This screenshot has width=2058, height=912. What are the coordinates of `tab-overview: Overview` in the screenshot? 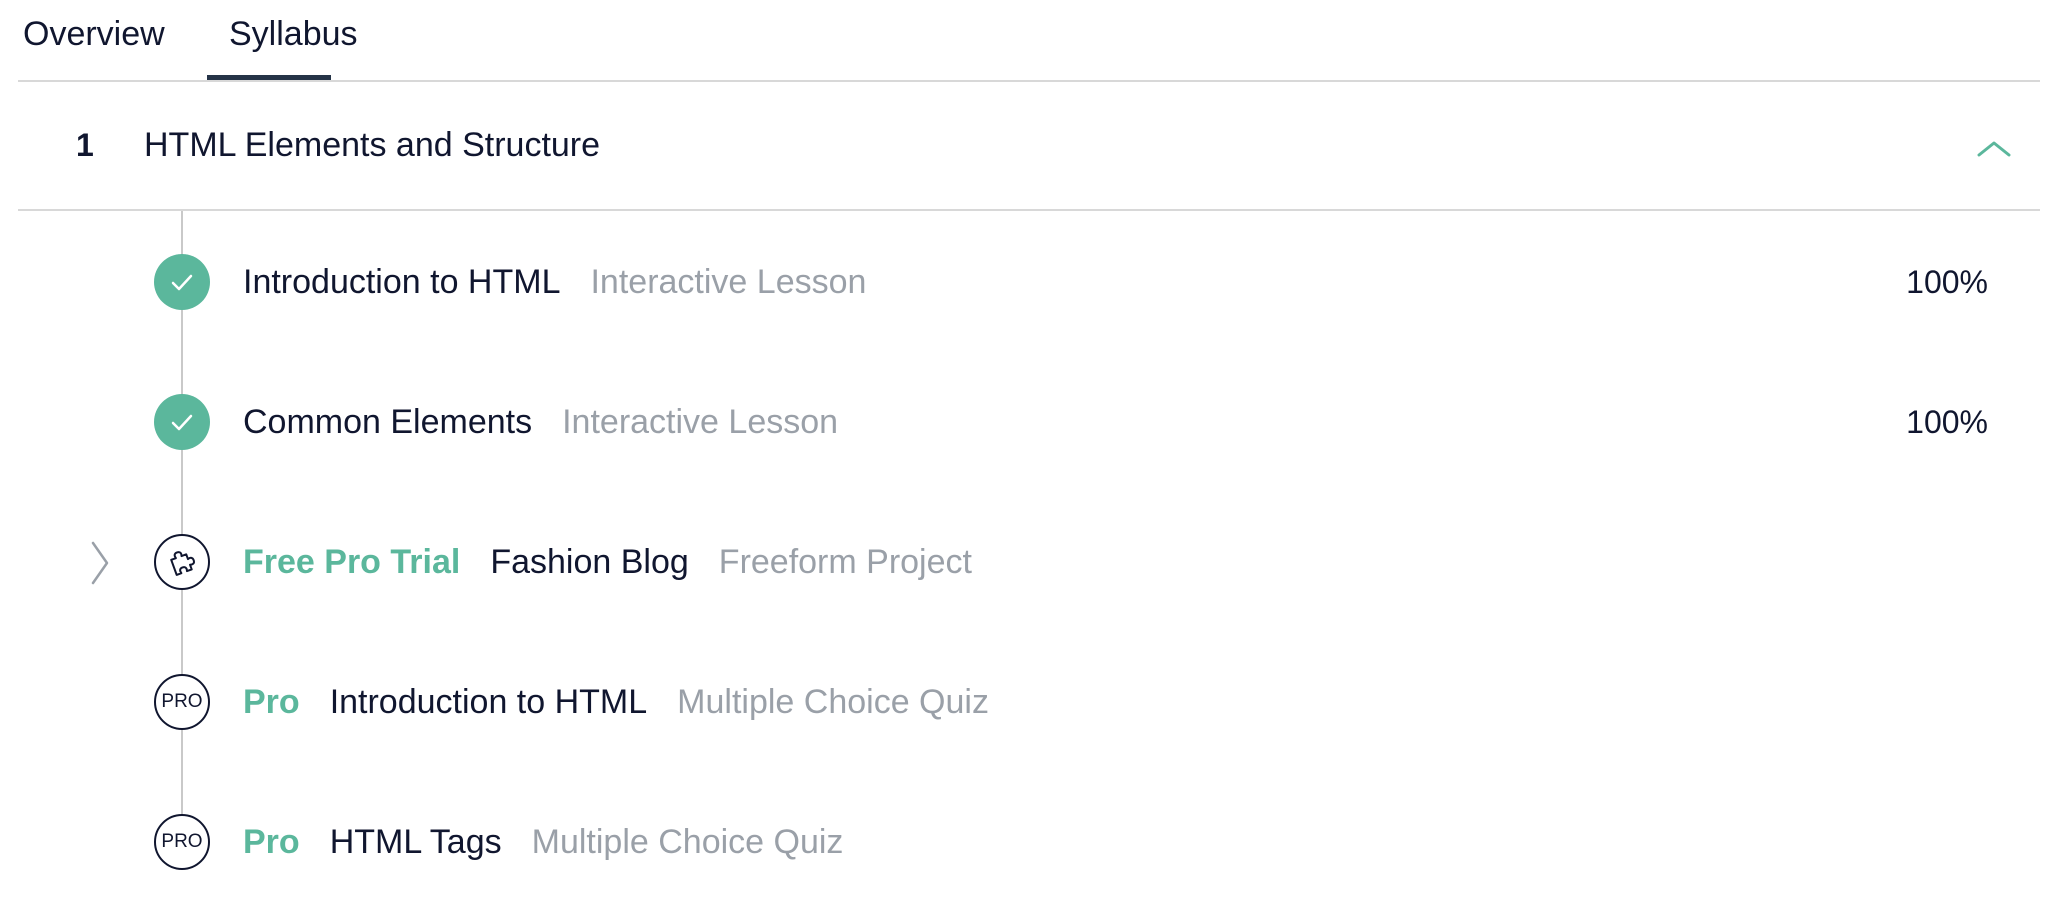 It's located at (94, 41).